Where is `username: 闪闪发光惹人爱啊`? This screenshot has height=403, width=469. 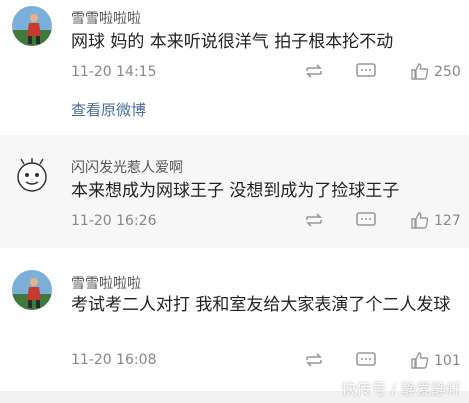 username: 闪闪发光惹人爱啊 is located at coordinates (127, 167).